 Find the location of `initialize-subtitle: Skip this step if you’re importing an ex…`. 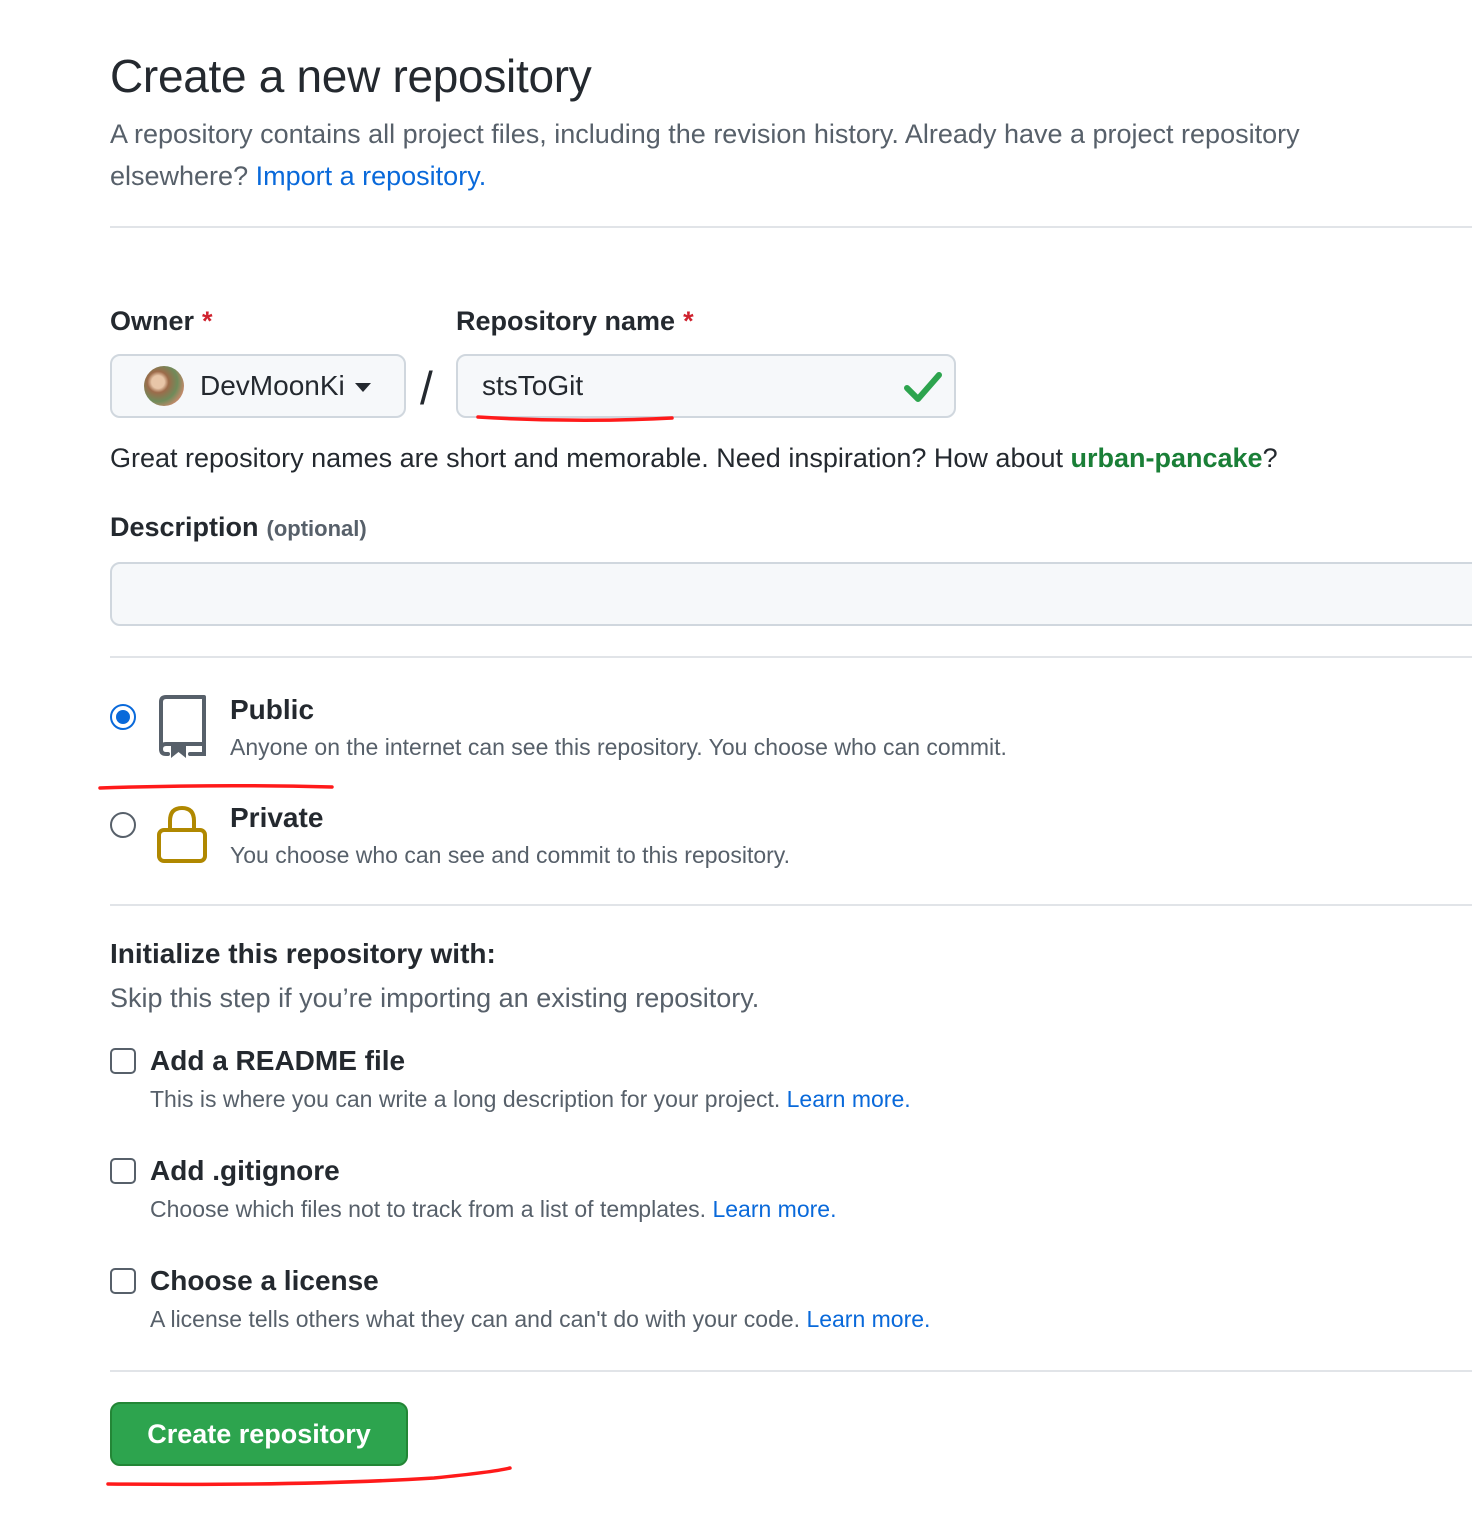

initialize-subtitle: Skip this step if you’re importing an ex… is located at coordinates (435, 998).